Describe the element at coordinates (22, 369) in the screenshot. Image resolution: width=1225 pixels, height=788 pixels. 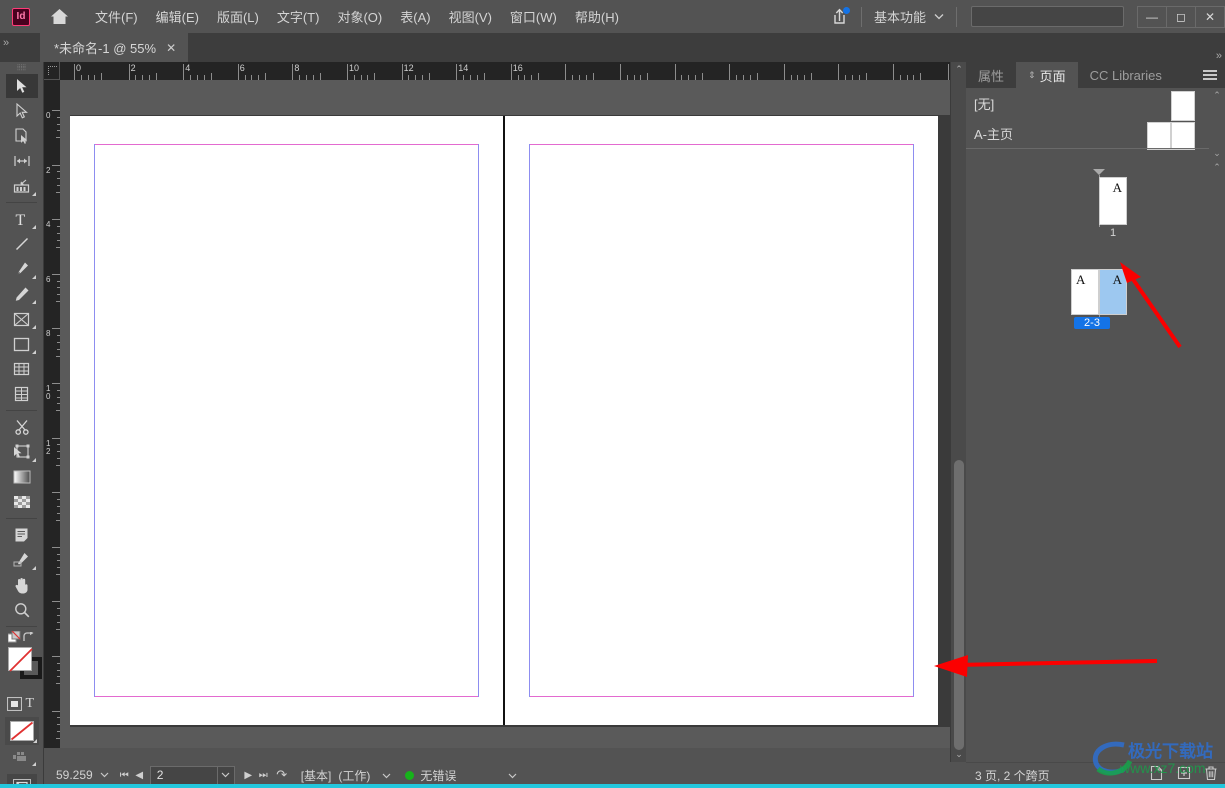
I see `table-tool` at that location.